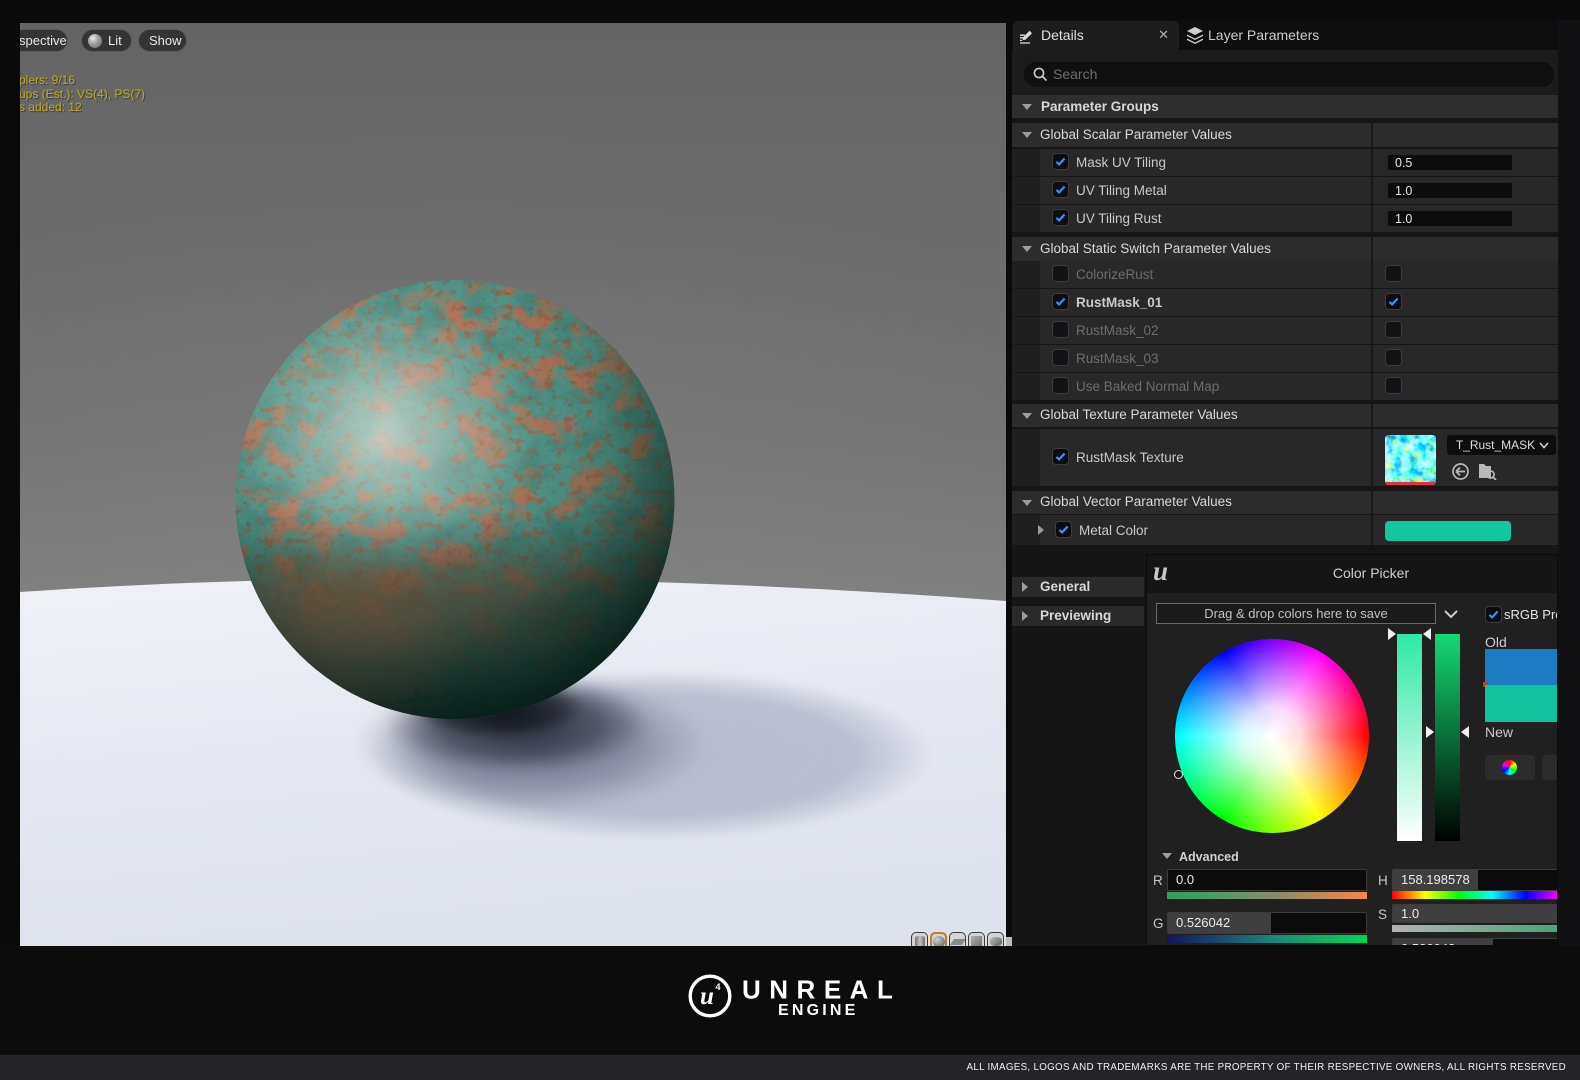 Image resolution: width=1580 pixels, height=1080 pixels. I want to click on svg-text: 4, so click(718, 987).